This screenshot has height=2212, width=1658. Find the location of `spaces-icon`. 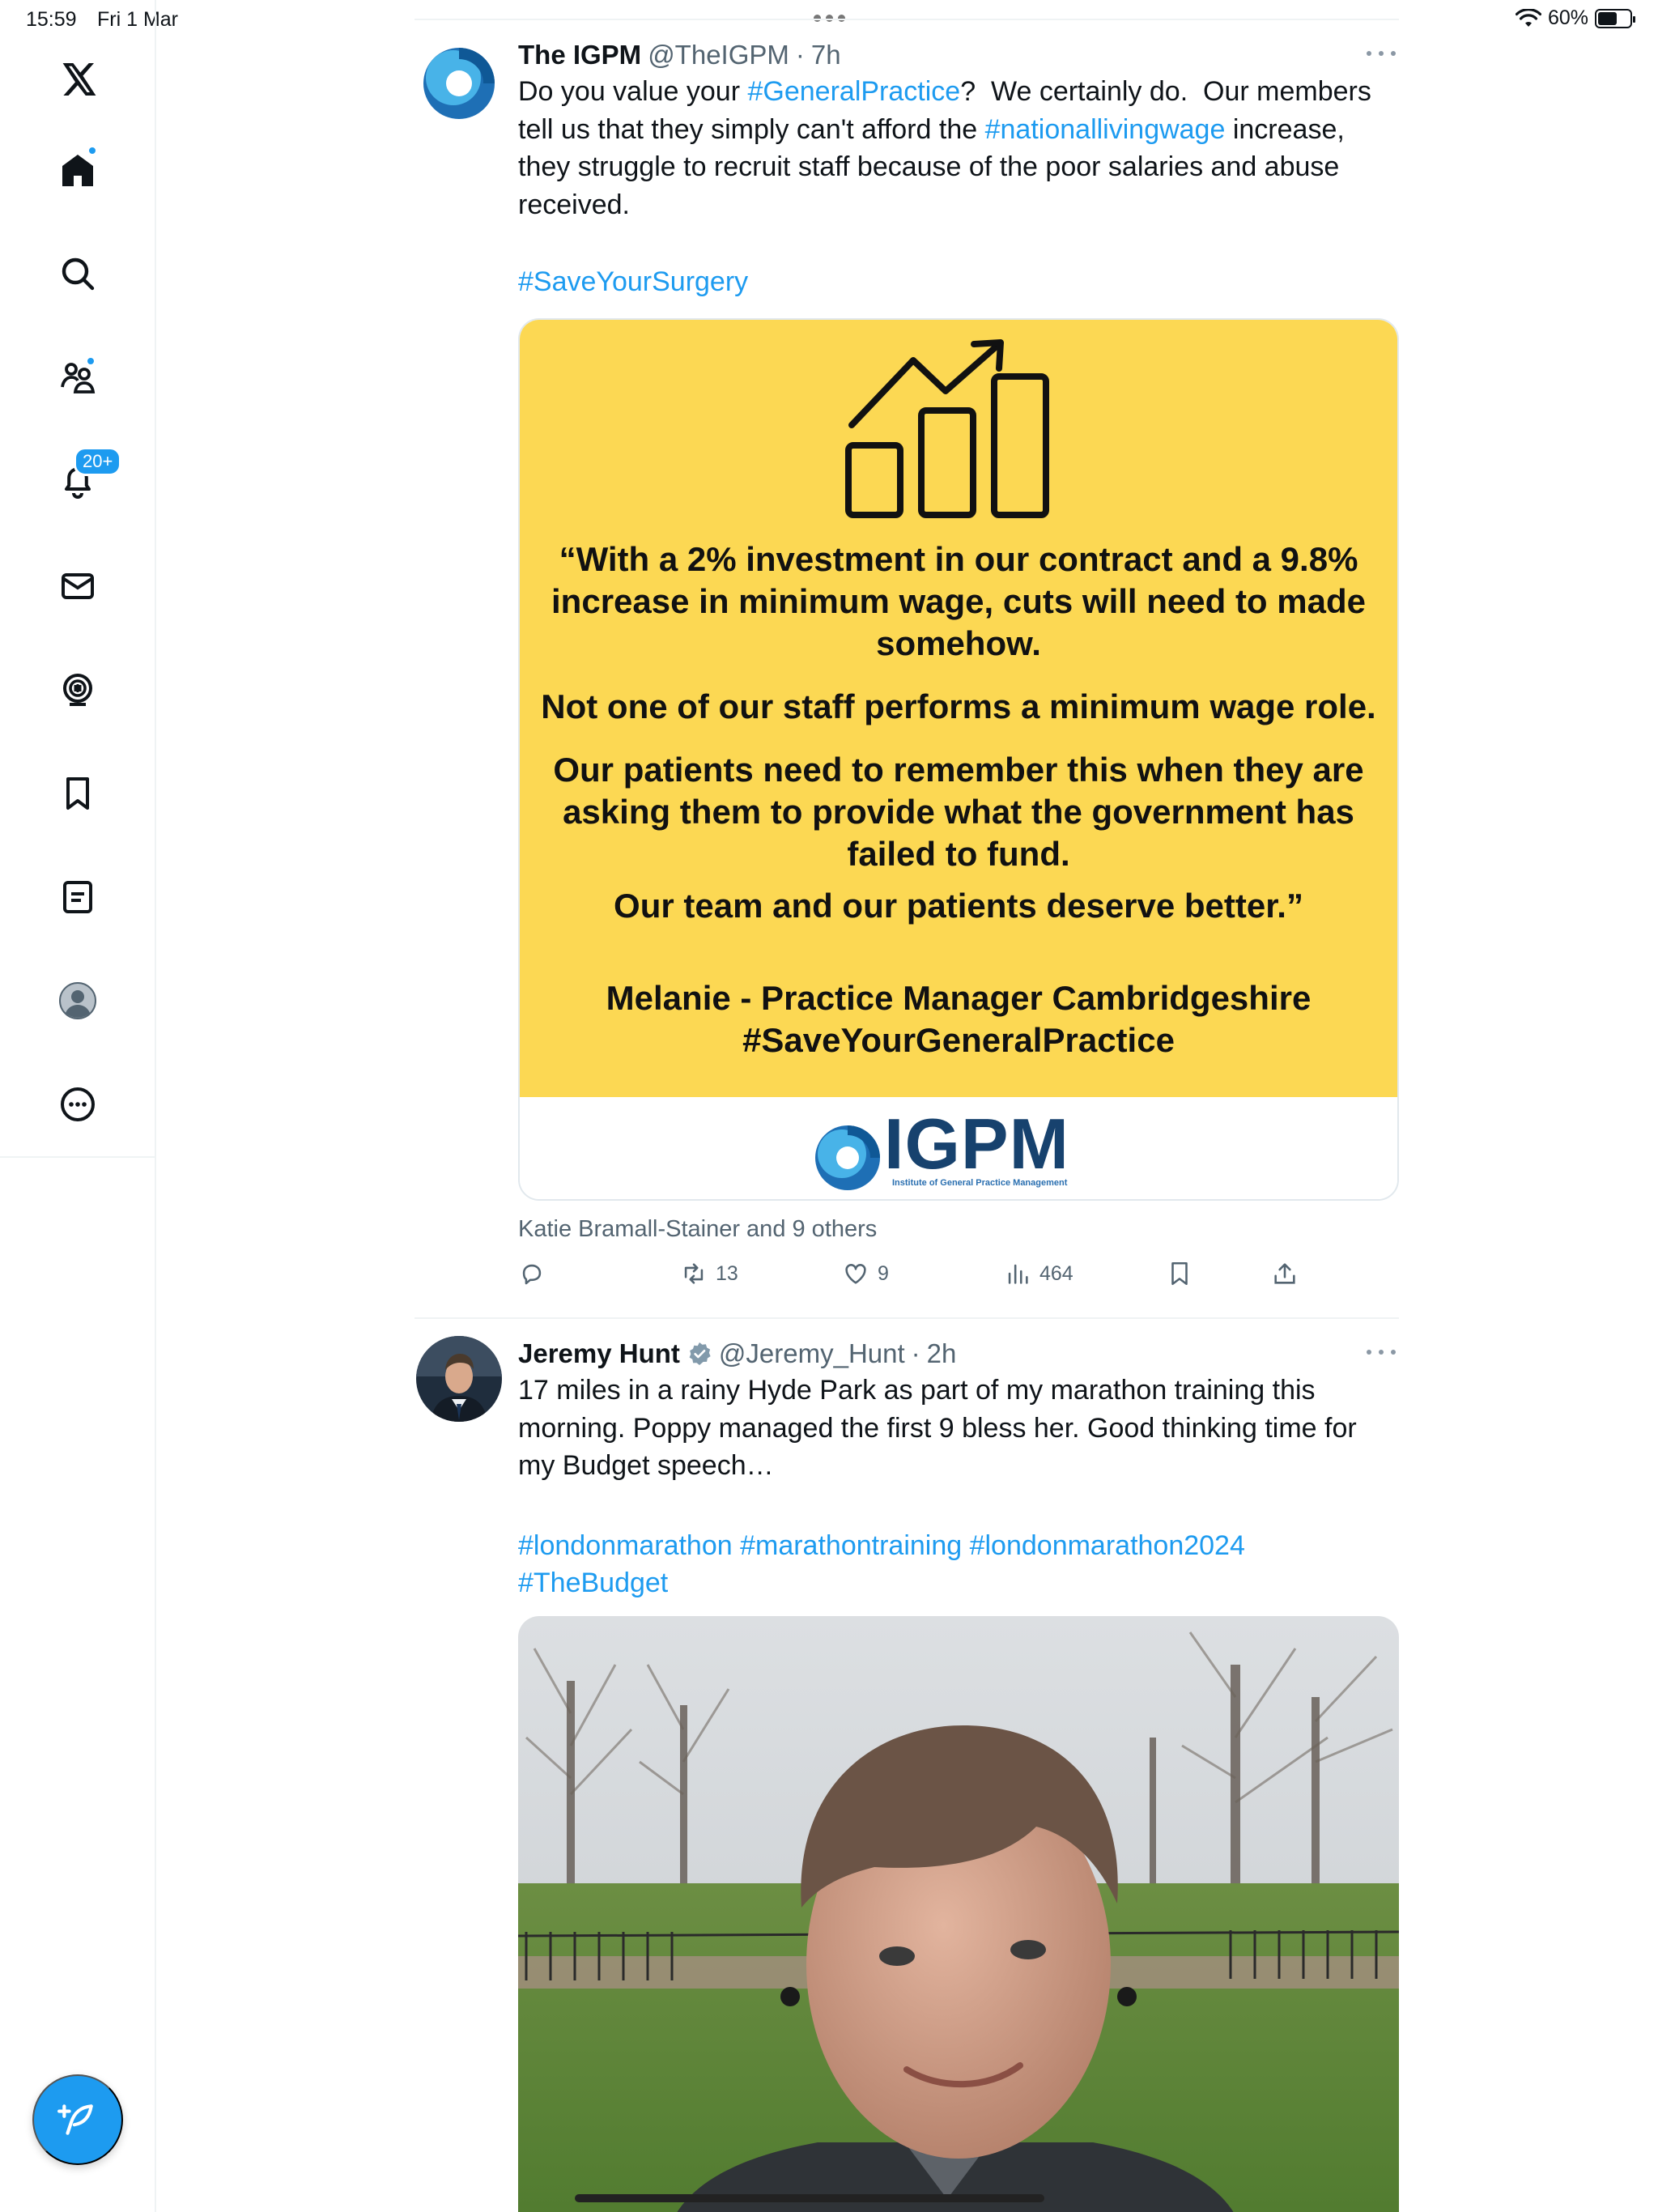

spaces-icon is located at coordinates (77, 690).